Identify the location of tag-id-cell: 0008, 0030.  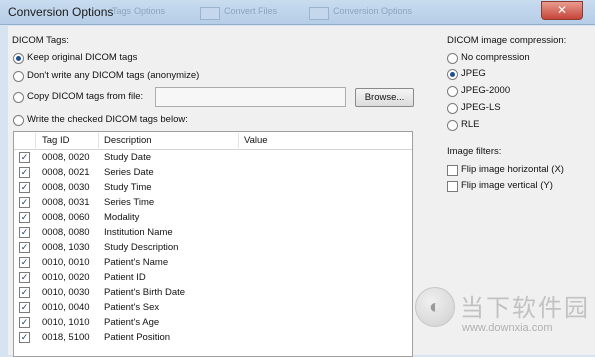
(66, 187).